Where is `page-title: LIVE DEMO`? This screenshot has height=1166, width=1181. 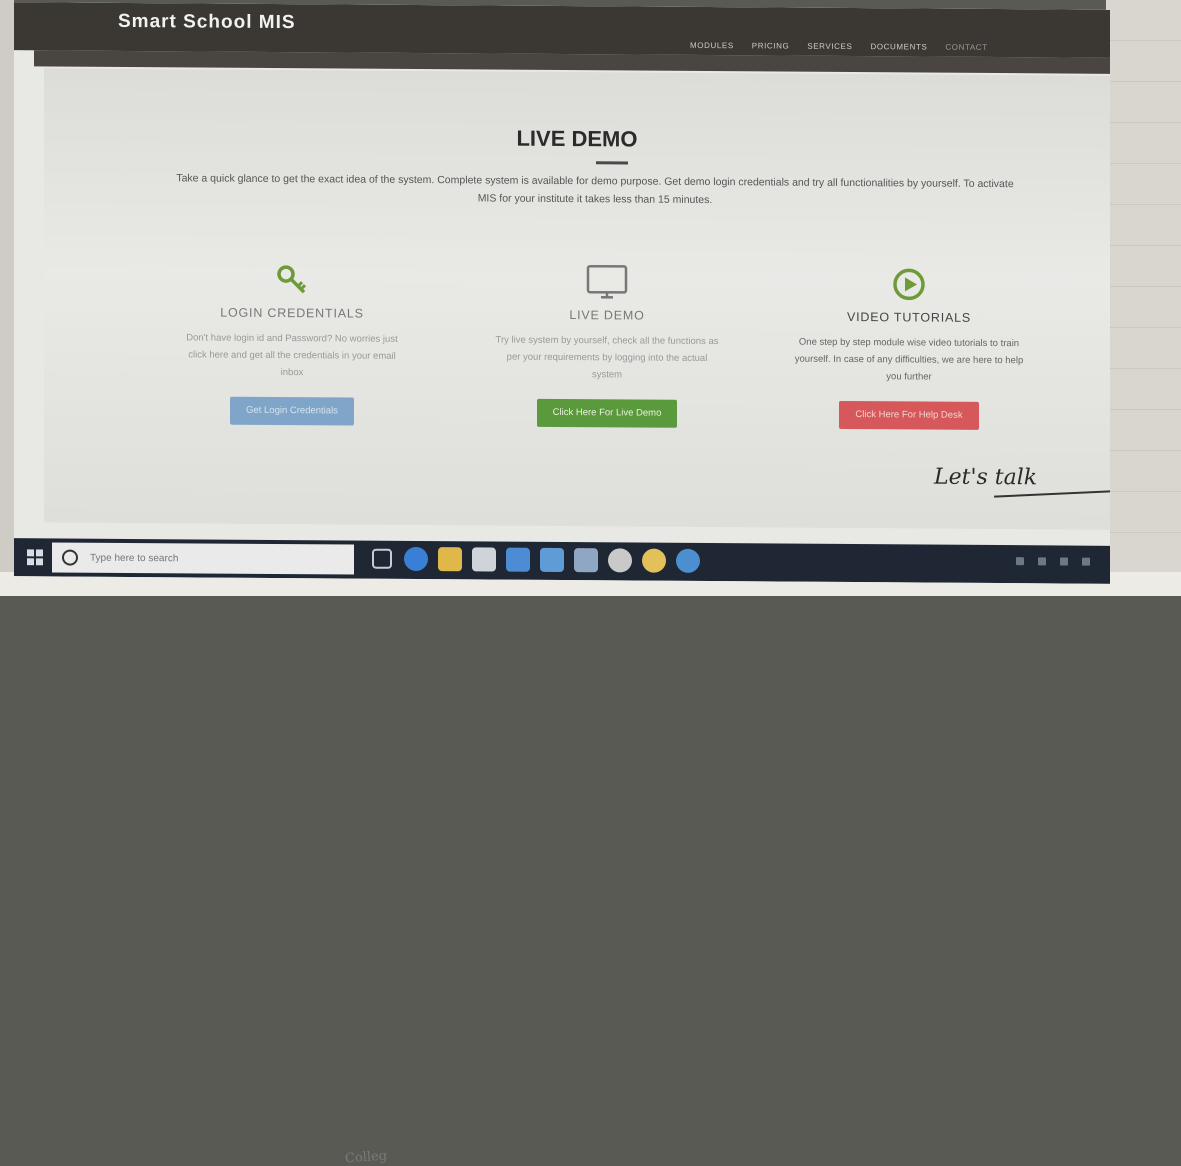
page-title: LIVE DEMO is located at coordinates (577, 138).